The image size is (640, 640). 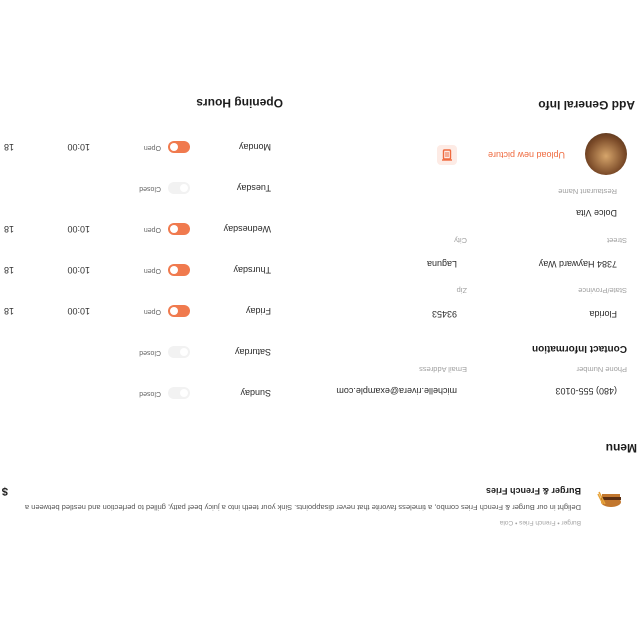 I want to click on day-label: Sunday, so click(x=255, y=393).